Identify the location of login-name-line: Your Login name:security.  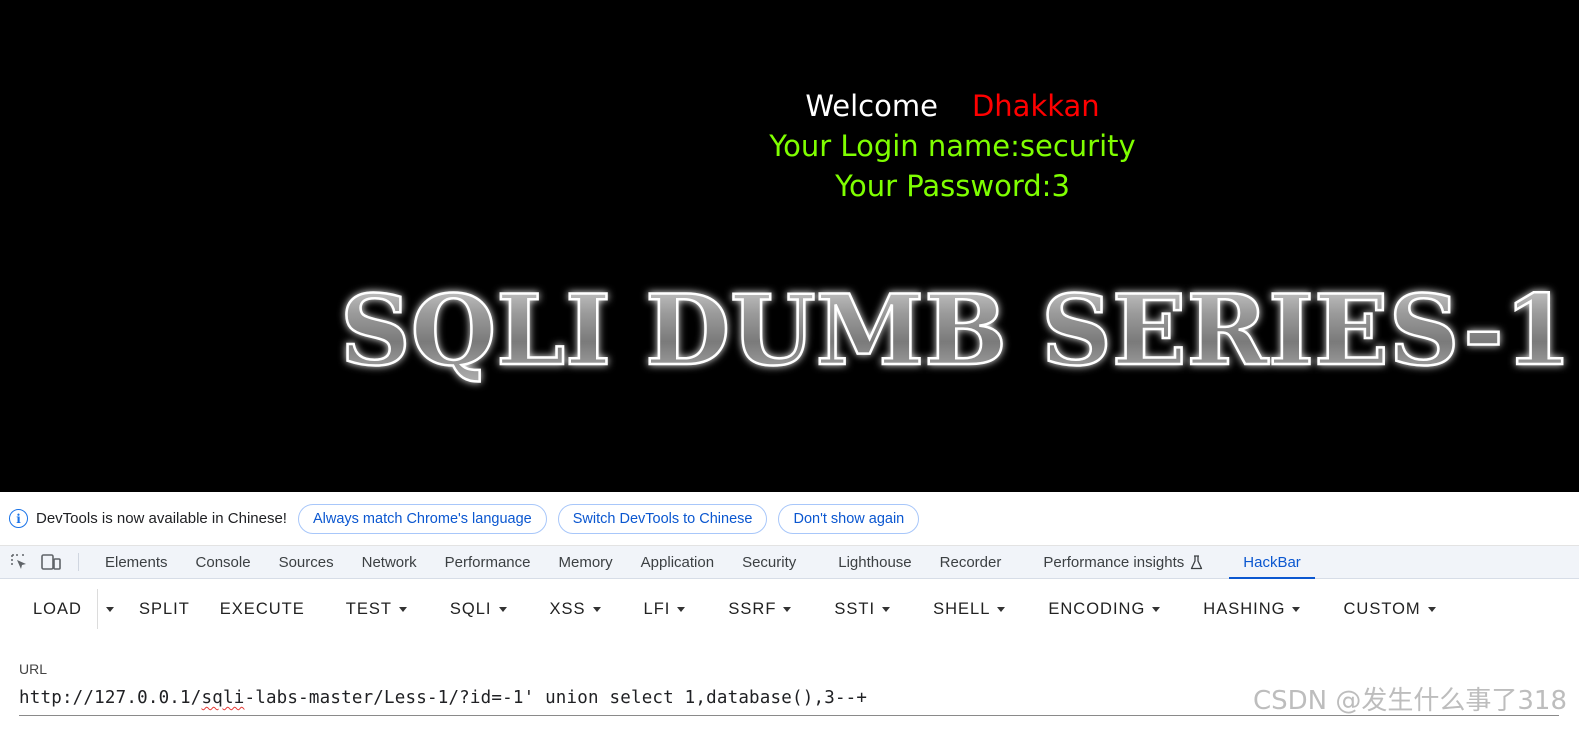
(952, 146).